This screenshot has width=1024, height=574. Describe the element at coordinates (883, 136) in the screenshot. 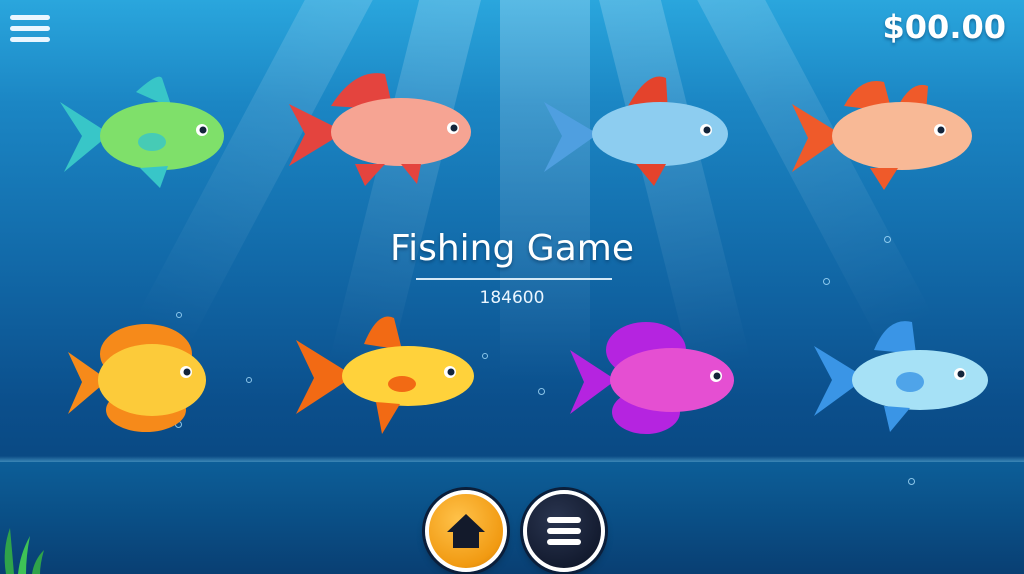

I see `peach-fish` at that location.